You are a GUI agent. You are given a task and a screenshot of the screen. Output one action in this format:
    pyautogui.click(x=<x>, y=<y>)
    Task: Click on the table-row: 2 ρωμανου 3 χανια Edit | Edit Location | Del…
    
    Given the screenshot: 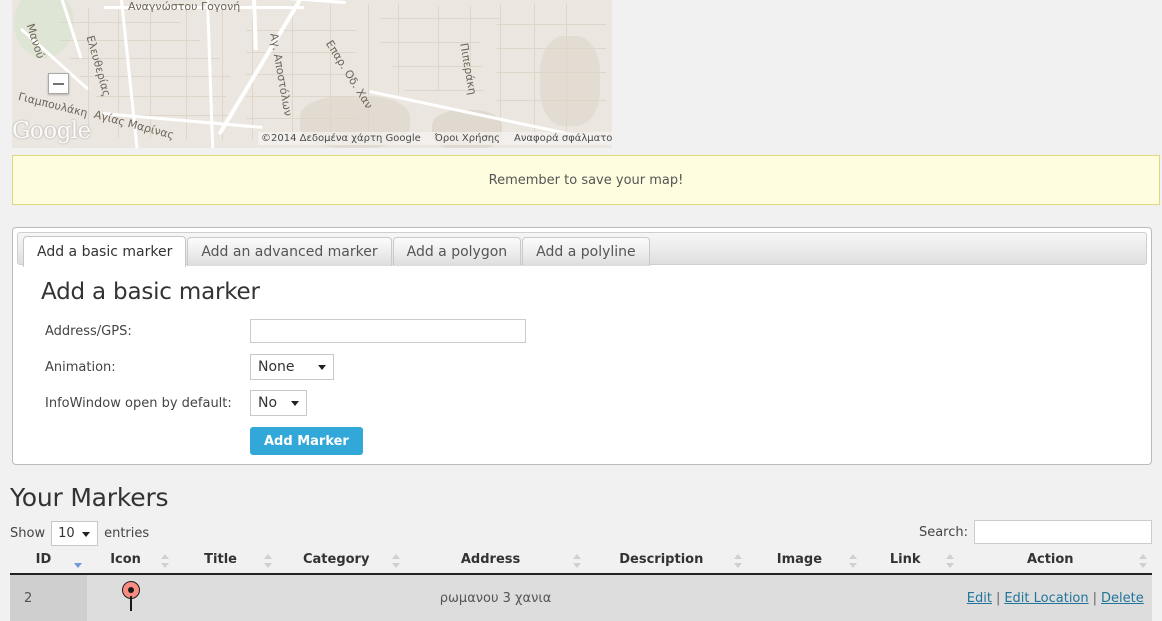 What is the action you would take?
    pyautogui.click(x=581, y=597)
    